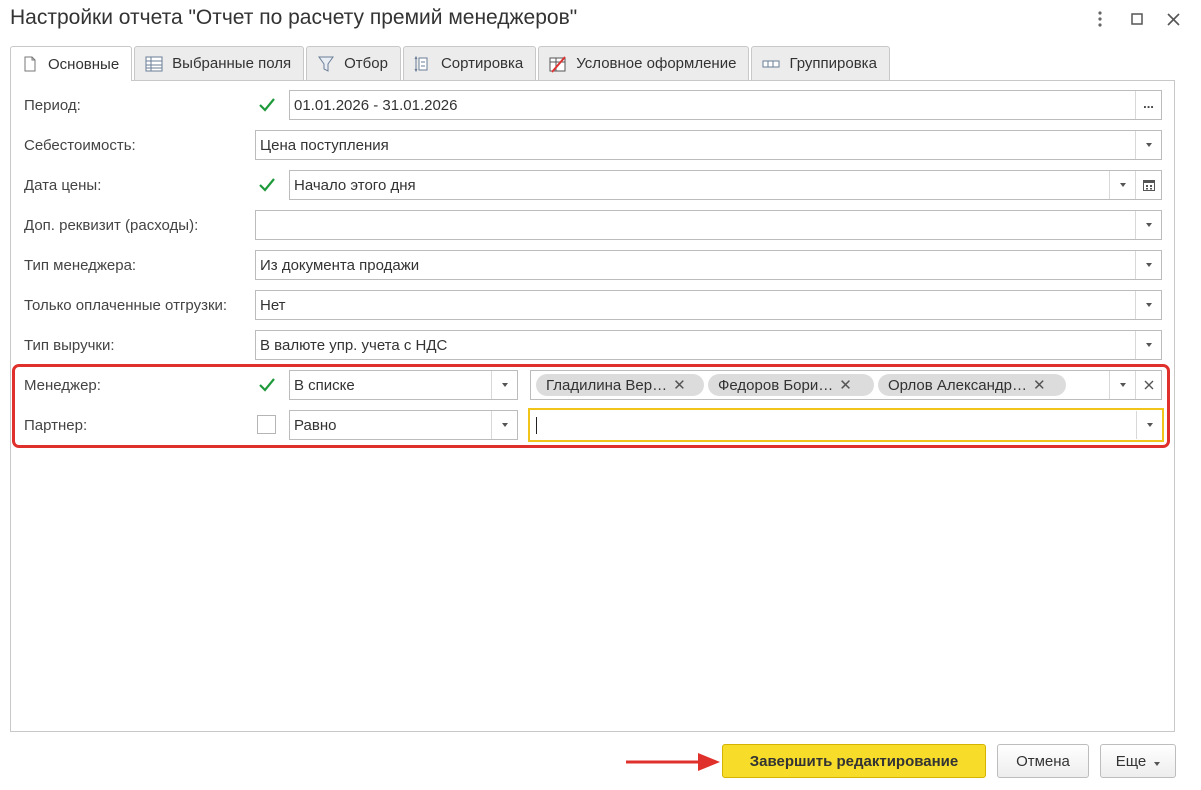 This screenshot has width=1201, height=790. What do you see at coordinates (267, 185) in the screenshot?
I see `price-date-checkbox` at bounding box center [267, 185].